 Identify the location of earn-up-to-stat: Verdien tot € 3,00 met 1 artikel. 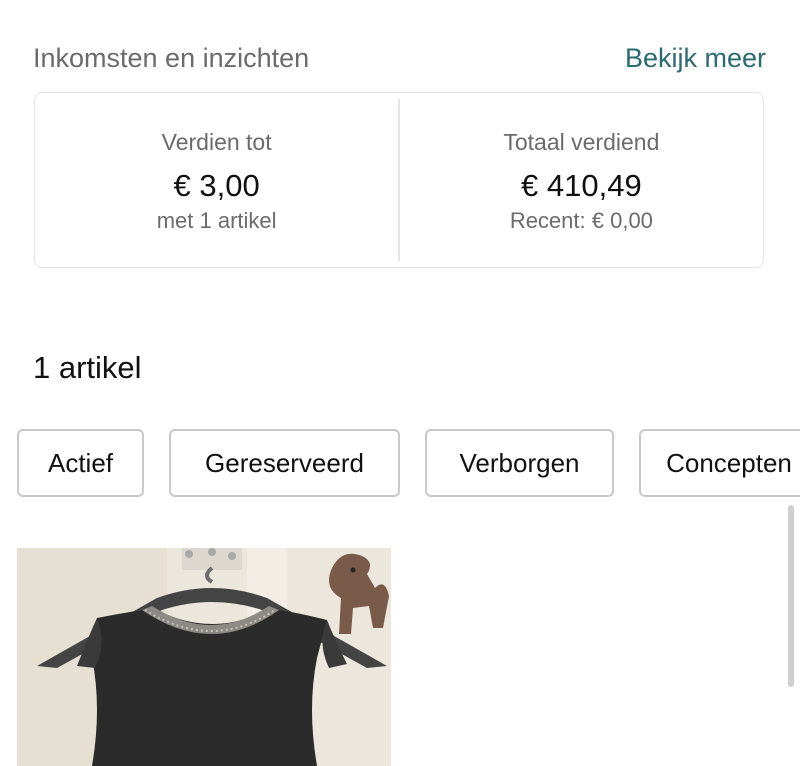
(216, 180).